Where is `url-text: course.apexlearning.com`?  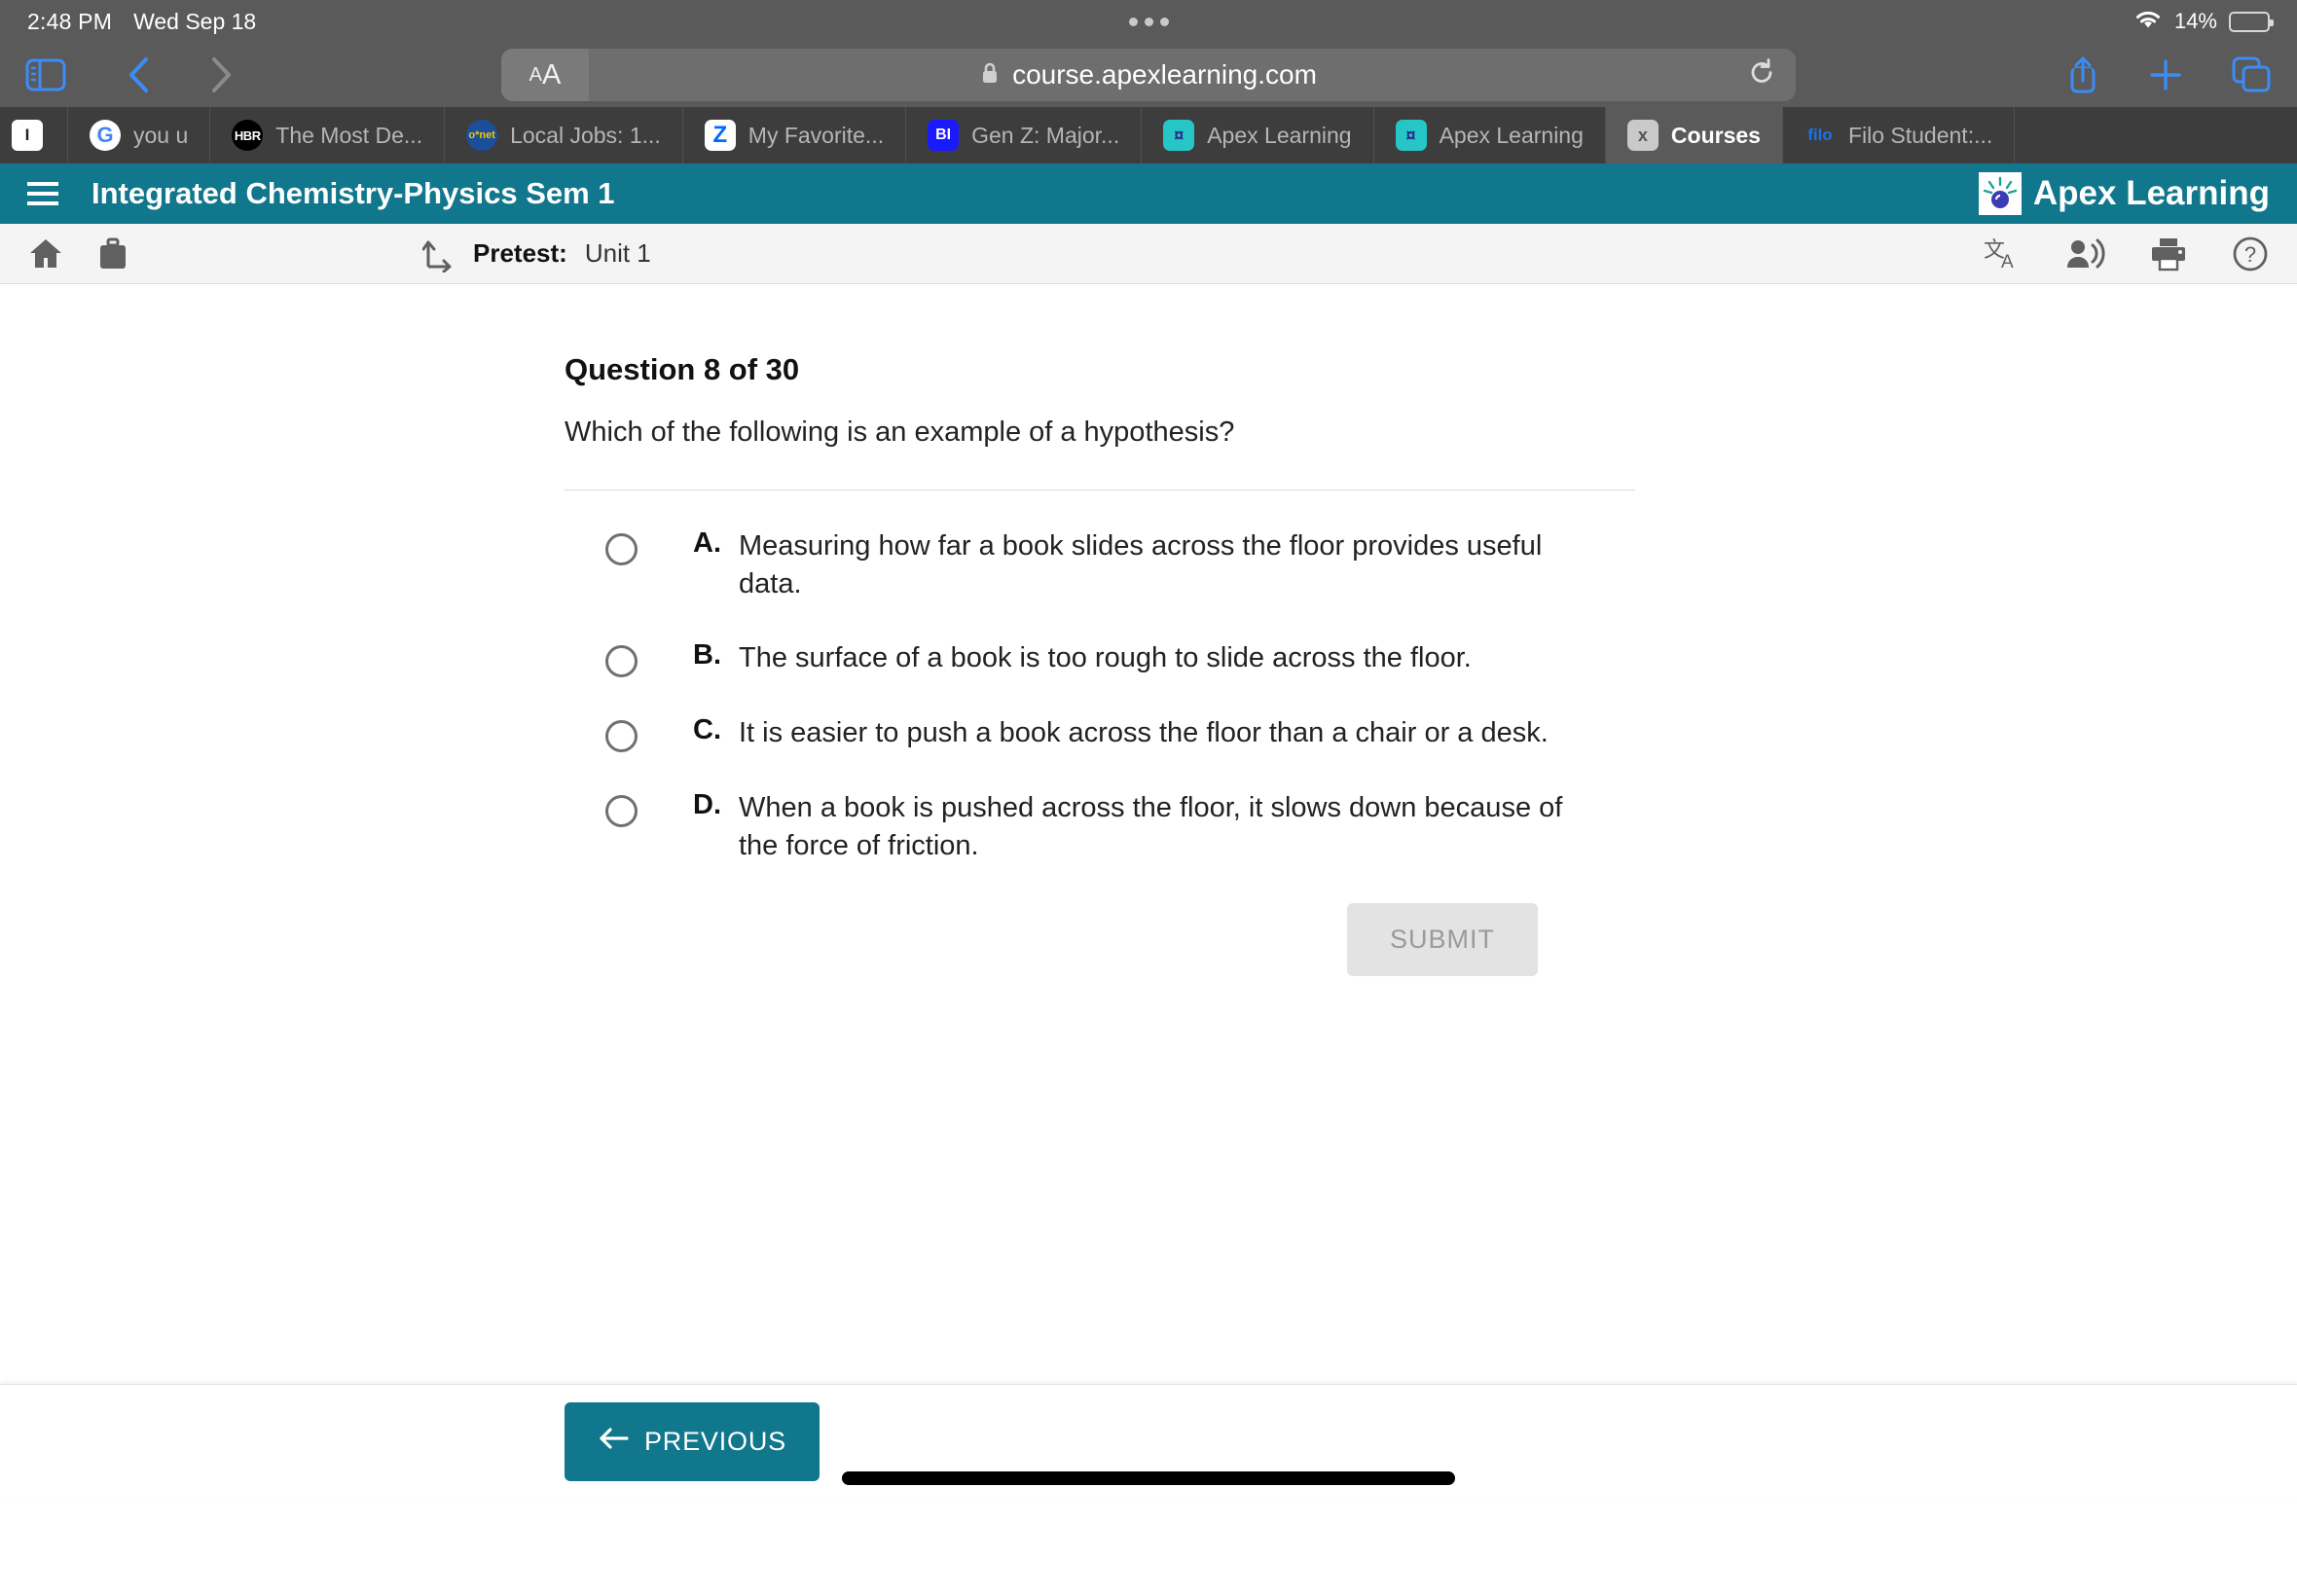
url-text: course.apexlearning.com is located at coordinates (1164, 74).